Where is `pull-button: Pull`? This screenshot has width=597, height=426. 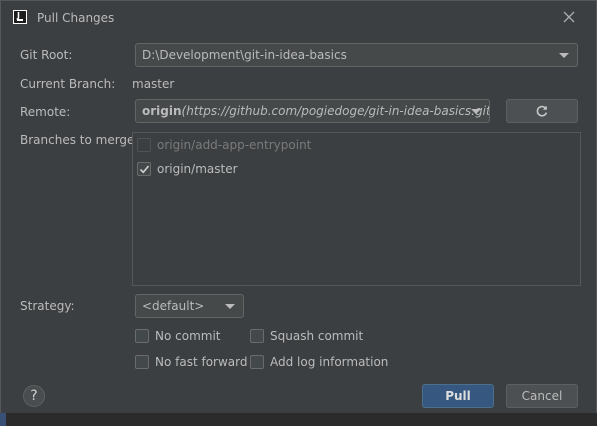
pull-button: Pull is located at coordinates (458, 396).